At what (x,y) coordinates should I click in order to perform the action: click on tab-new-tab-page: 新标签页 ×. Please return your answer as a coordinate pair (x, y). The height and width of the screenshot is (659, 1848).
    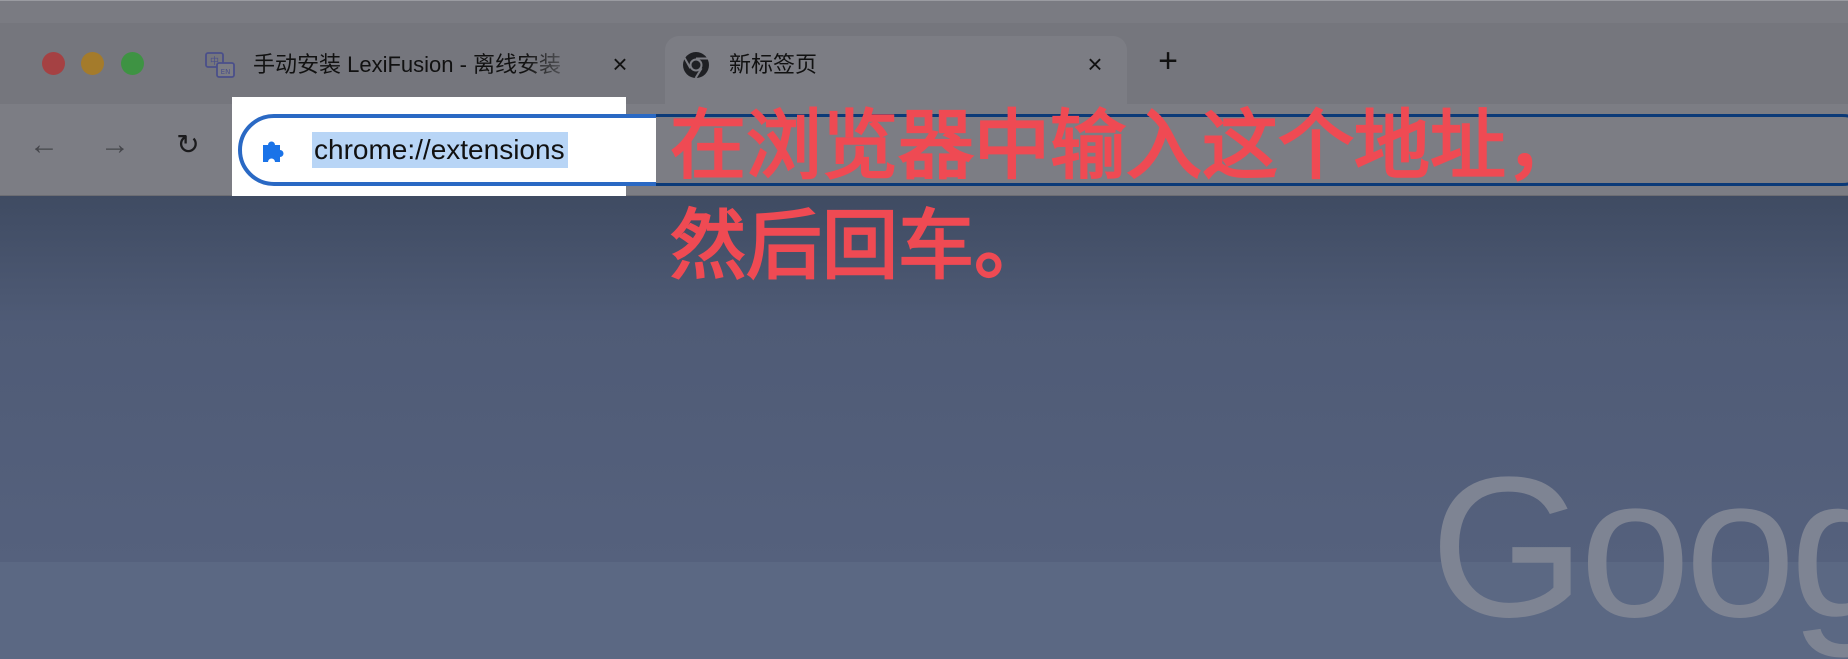
    Looking at the image, I should click on (896, 70).